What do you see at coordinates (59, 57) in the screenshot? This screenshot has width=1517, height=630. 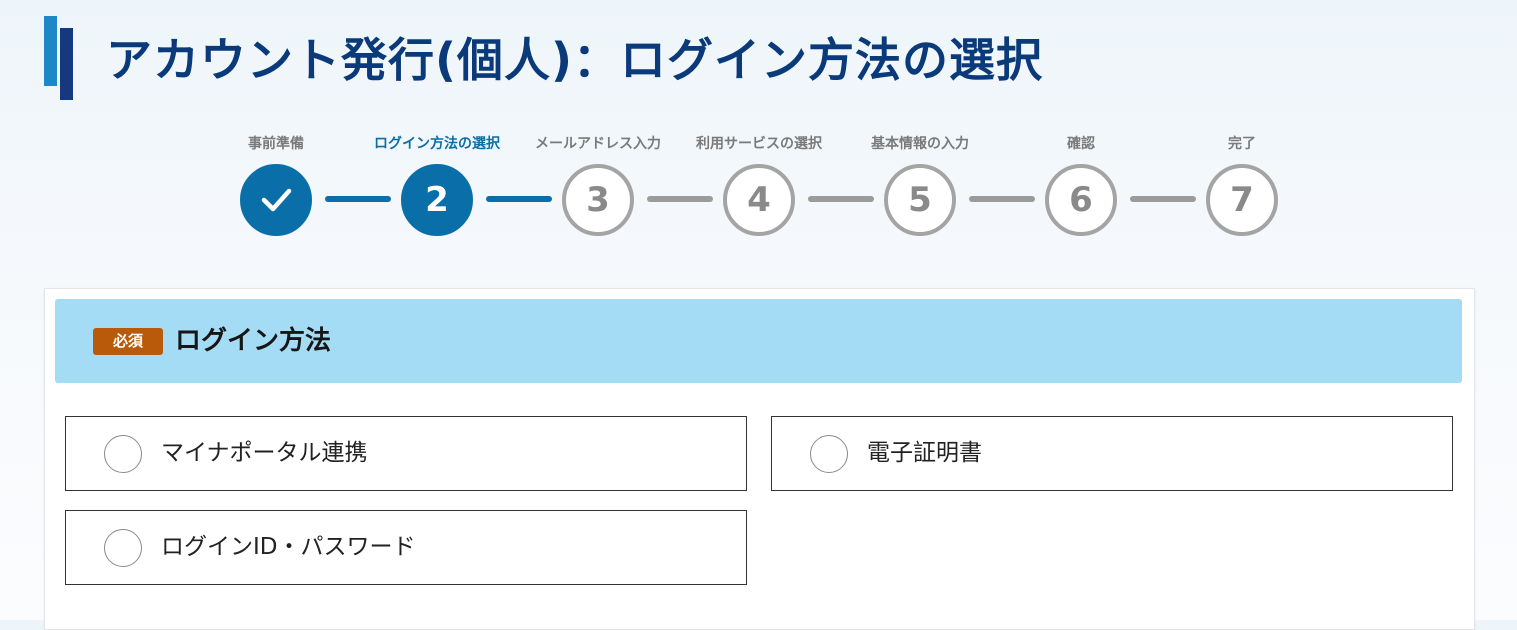 I see `title-accent-bars` at bounding box center [59, 57].